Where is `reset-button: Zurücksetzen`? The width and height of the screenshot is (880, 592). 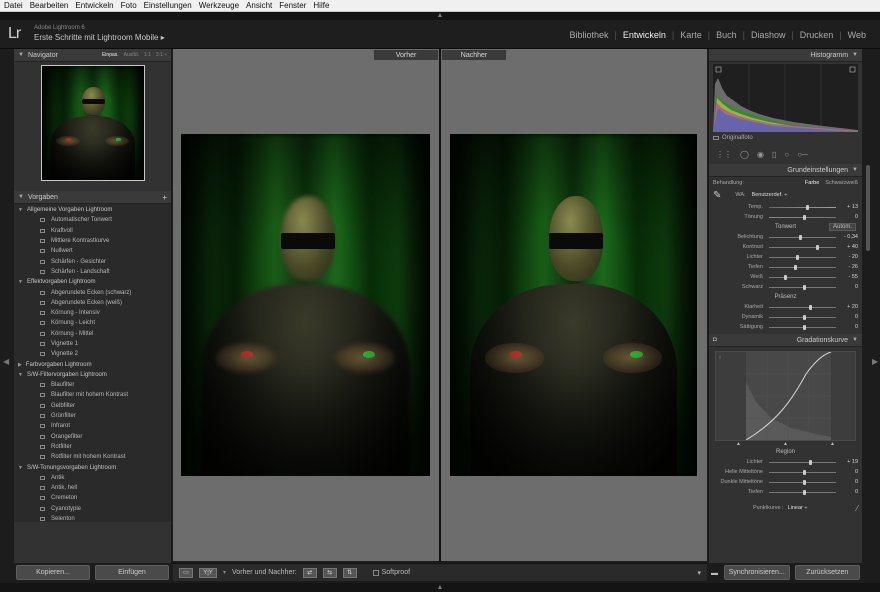 reset-button: Zurücksetzen is located at coordinates (827, 572).